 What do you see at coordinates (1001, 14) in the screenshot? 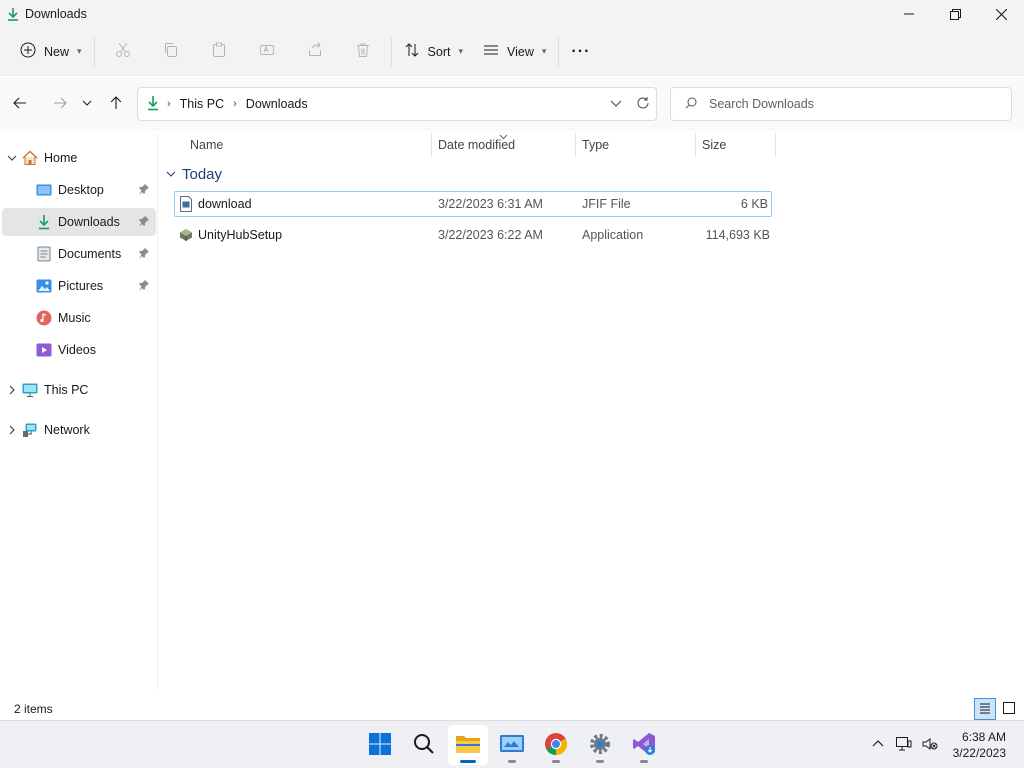
I see `close-button` at bounding box center [1001, 14].